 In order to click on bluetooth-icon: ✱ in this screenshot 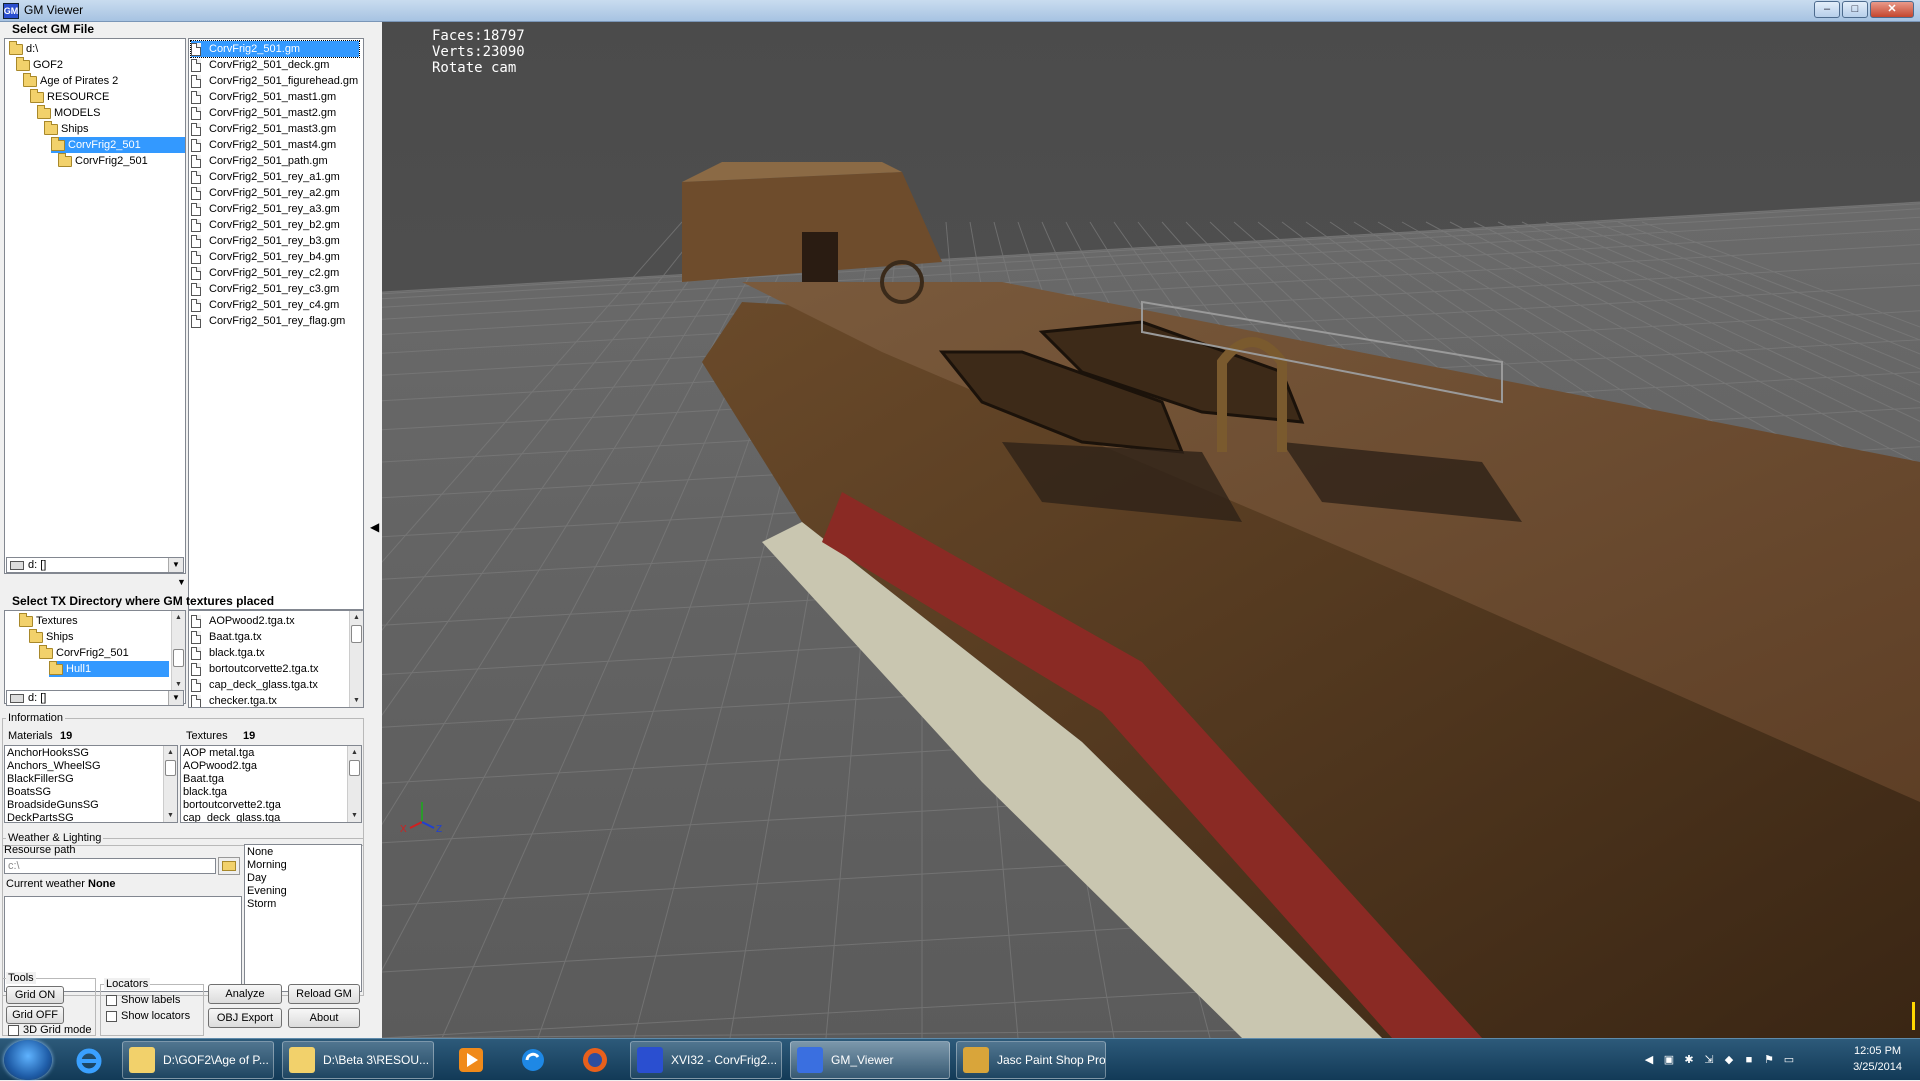, I will do `click(1689, 1060)`.